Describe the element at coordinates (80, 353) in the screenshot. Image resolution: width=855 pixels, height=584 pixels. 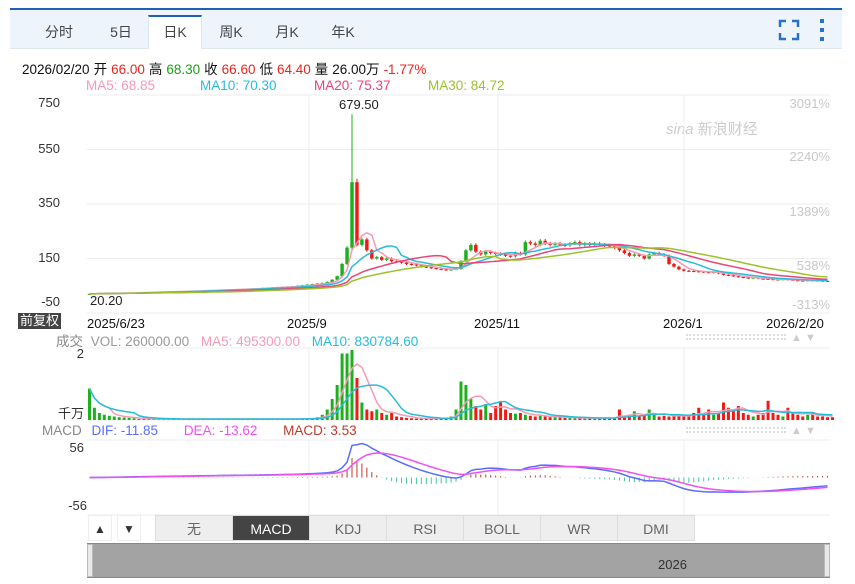
I see `volume-y-top: 2` at that location.